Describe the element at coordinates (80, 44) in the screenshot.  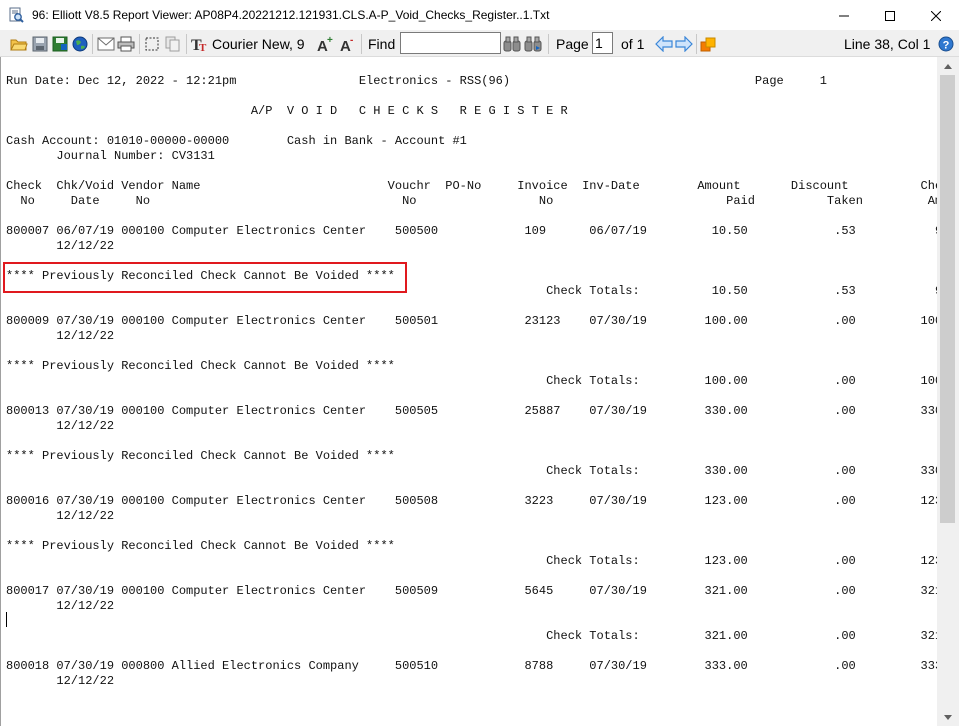
I see `globe-icon` at that location.